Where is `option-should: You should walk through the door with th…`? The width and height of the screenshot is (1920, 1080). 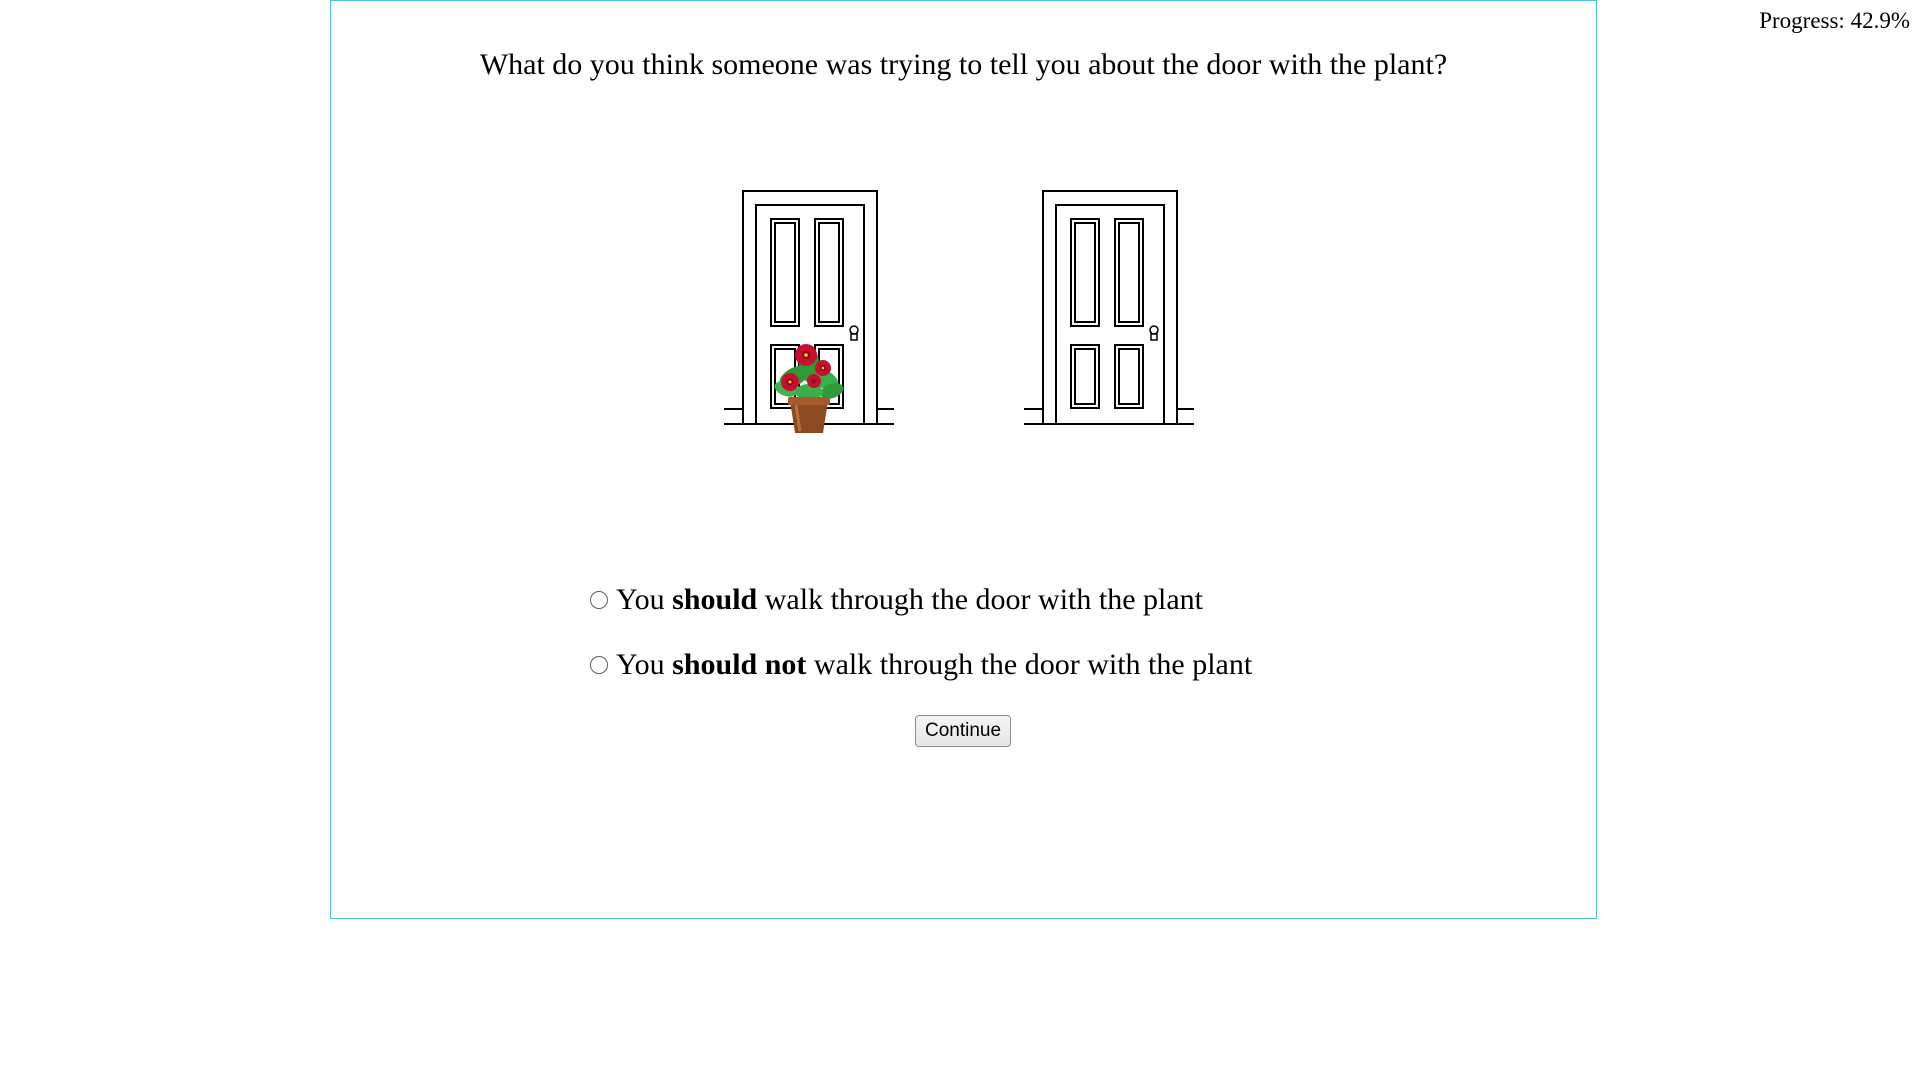
option-should: You should walk through the door with th… is located at coordinates (986, 600).